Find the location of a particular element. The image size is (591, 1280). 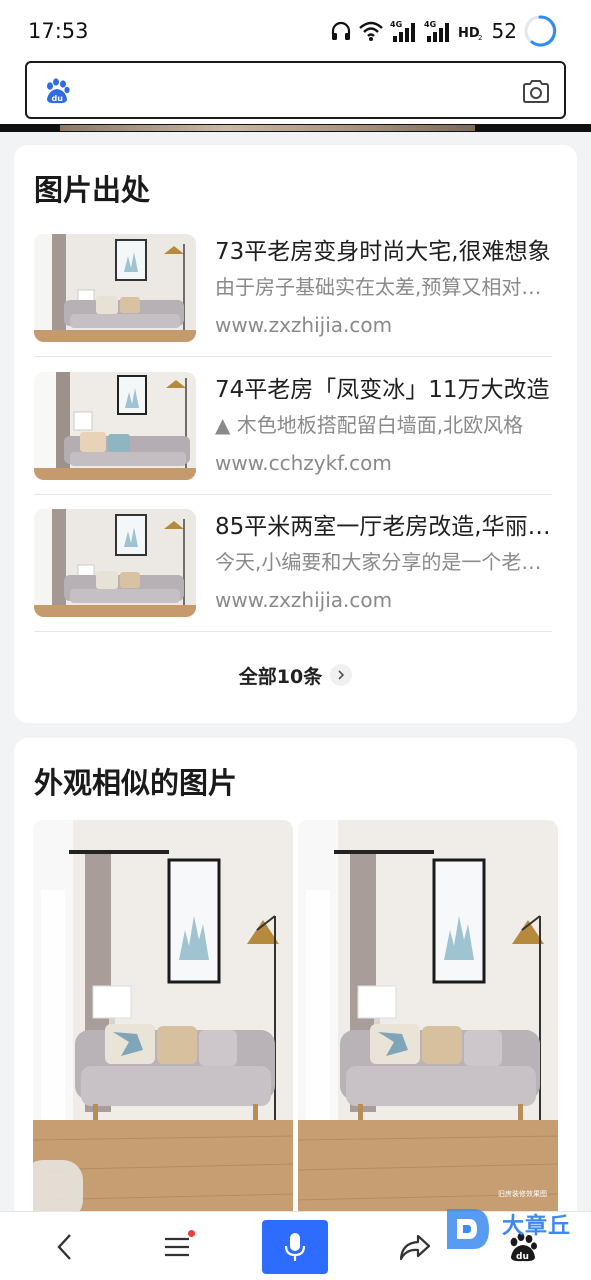

similar-image is located at coordinates (163, 1020).